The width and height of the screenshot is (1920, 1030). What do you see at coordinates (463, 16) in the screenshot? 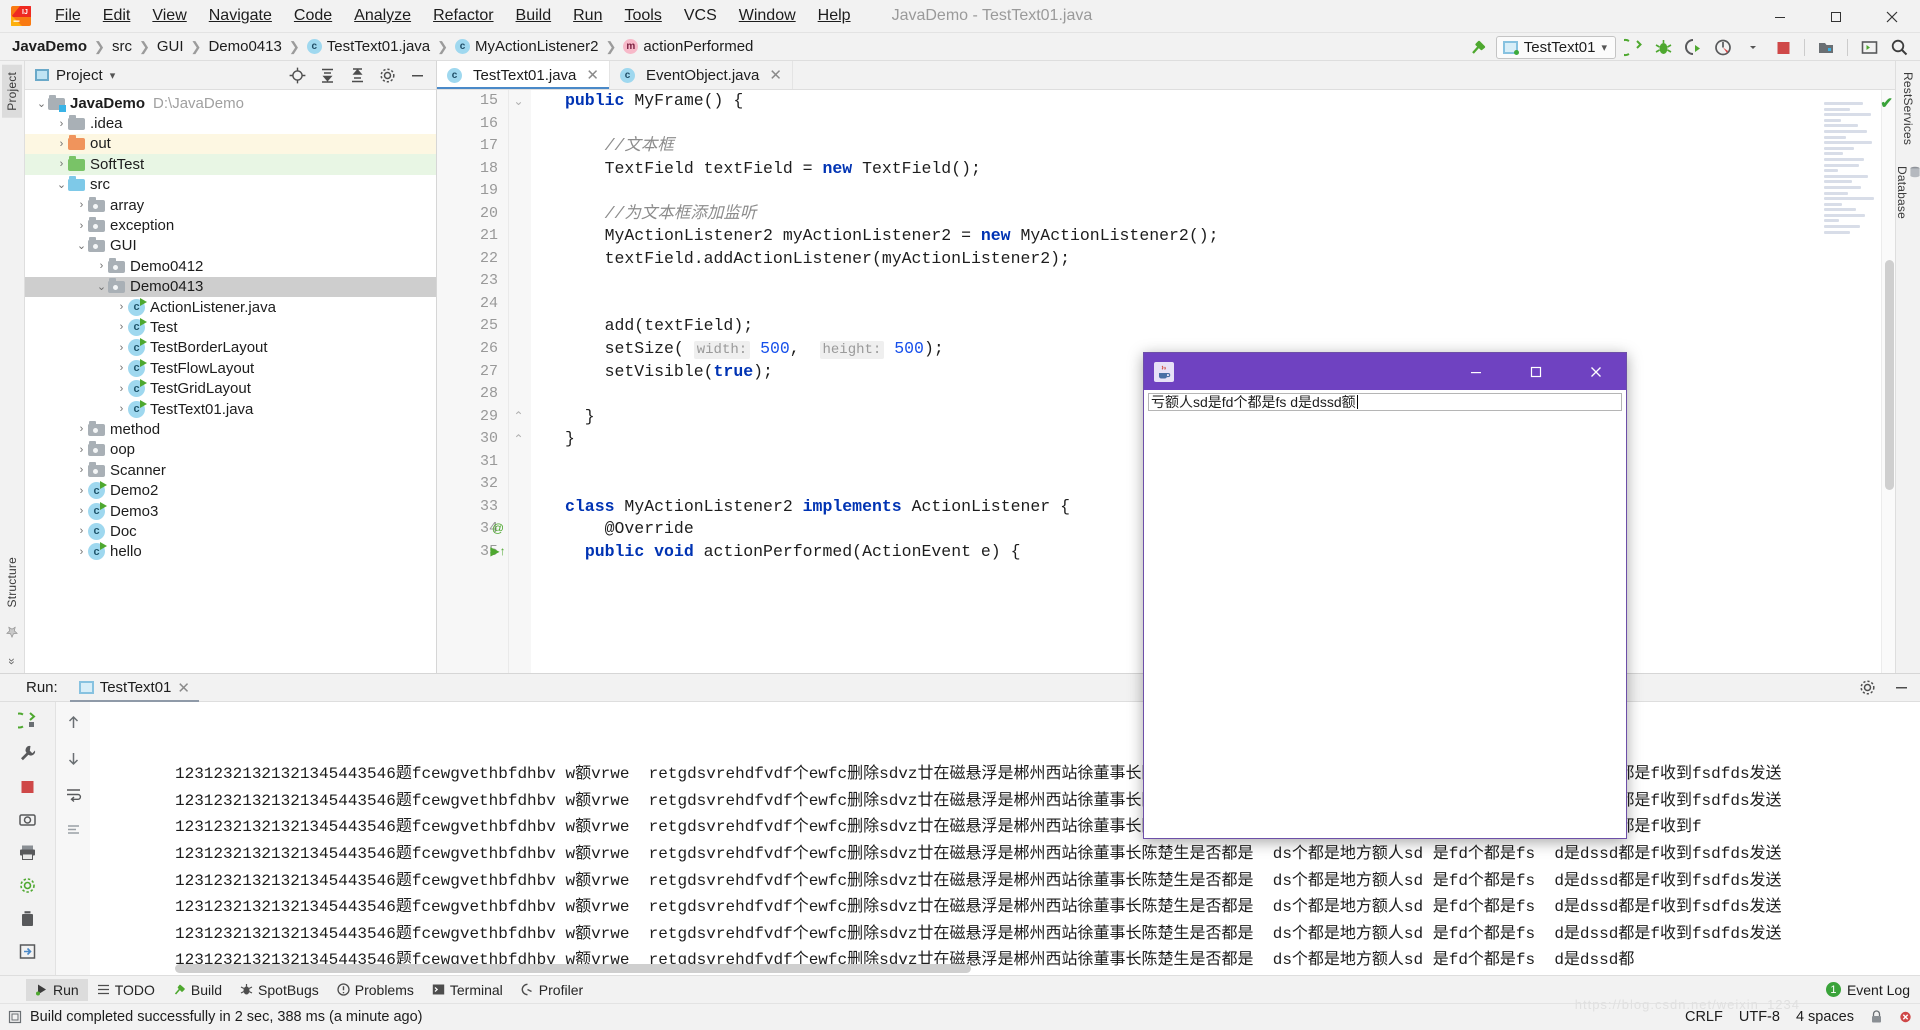
I see `menu-refactor: Refactor` at bounding box center [463, 16].